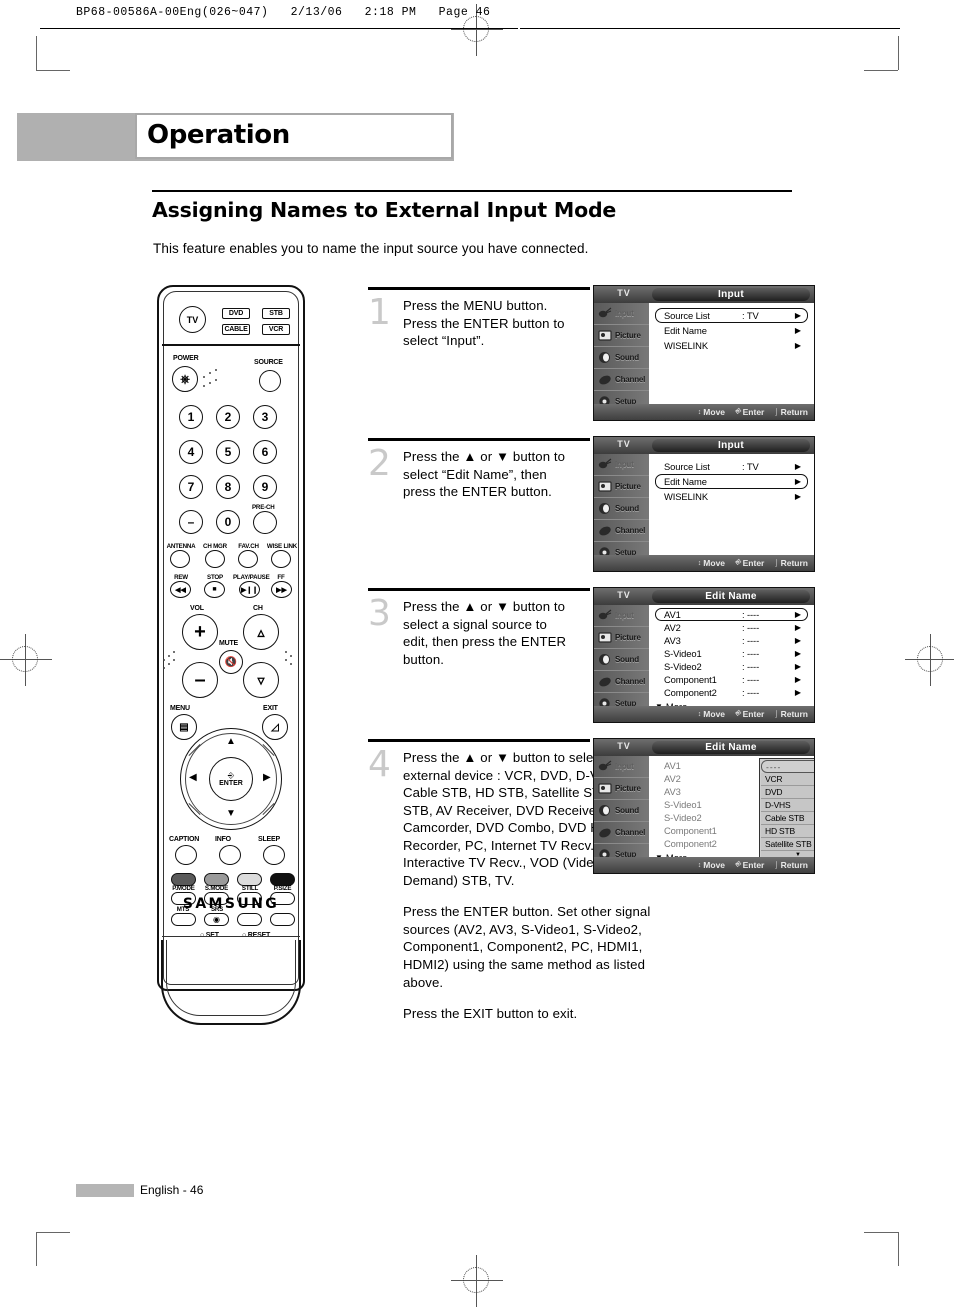 The height and width of the screenshot is (1307, 954). Describe the element at coordinates (200, 632) in the screenshot. I see `remote-volume-up-button: +` at that location.